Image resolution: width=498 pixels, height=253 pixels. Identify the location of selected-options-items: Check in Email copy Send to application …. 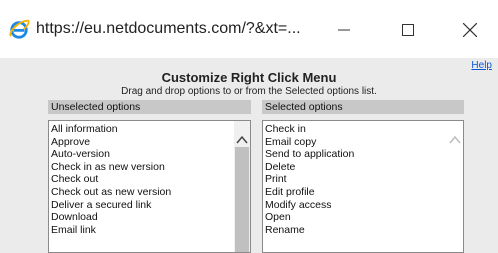
(309, 179).